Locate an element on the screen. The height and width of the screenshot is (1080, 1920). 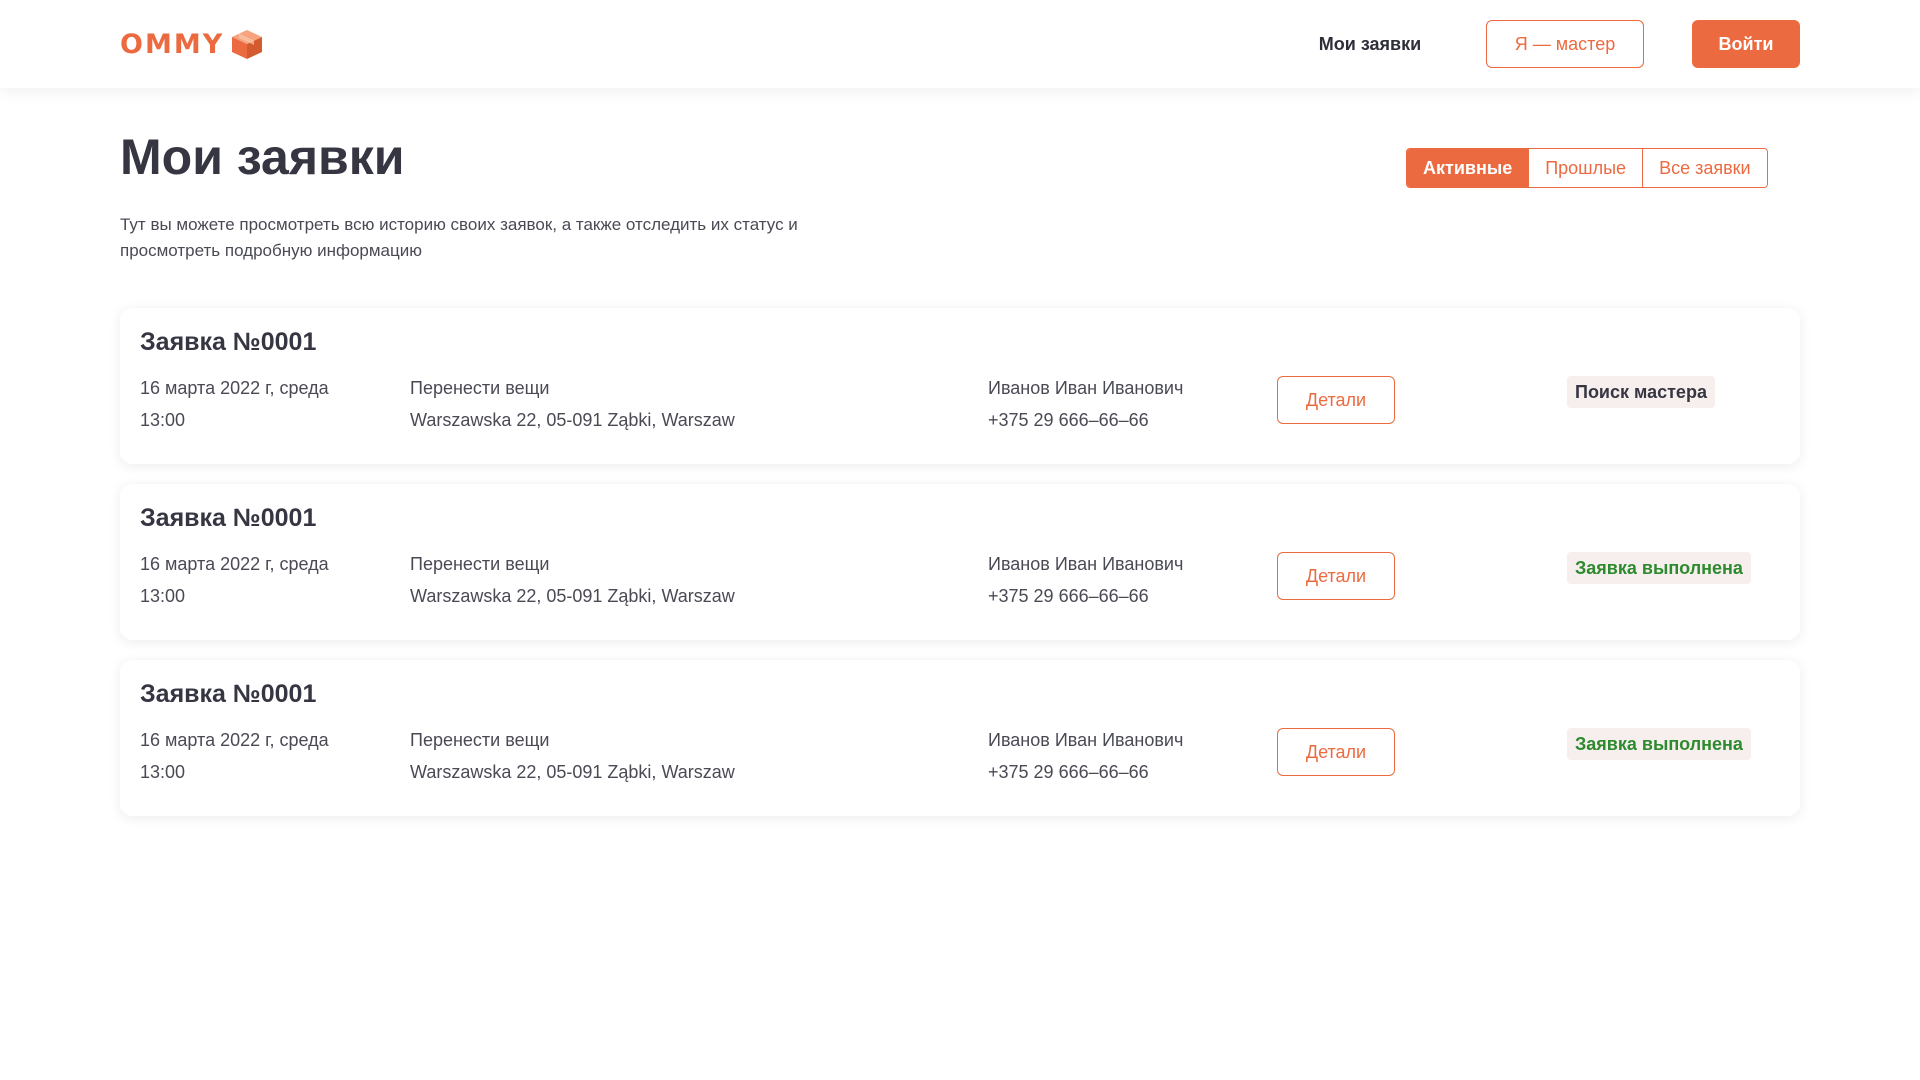
tab-past: Прошлые is located at coordinates (1585, 168).